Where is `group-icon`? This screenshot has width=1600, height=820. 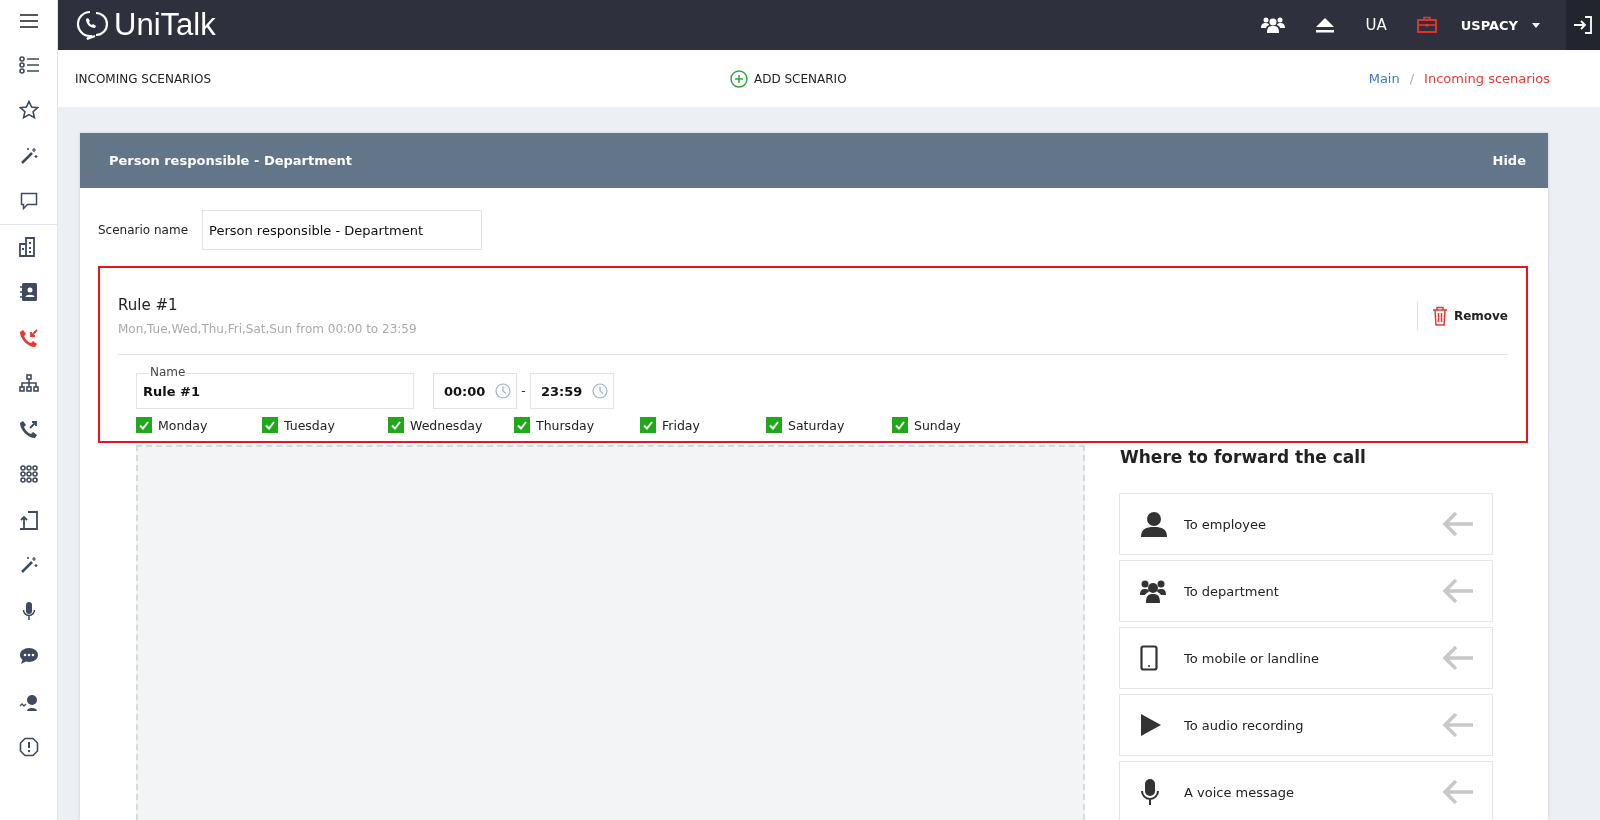
group-icon is located at coordinates (1153, 591).